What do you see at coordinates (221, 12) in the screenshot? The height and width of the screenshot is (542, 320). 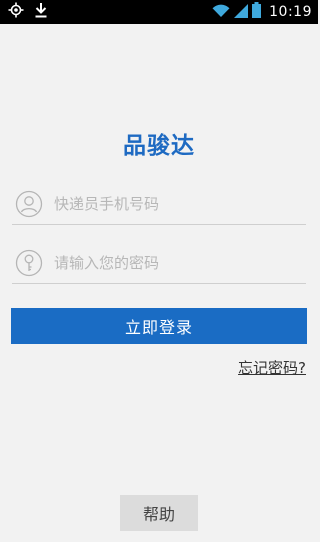 I see `wifi-icon` at bounding box center [221, 12].